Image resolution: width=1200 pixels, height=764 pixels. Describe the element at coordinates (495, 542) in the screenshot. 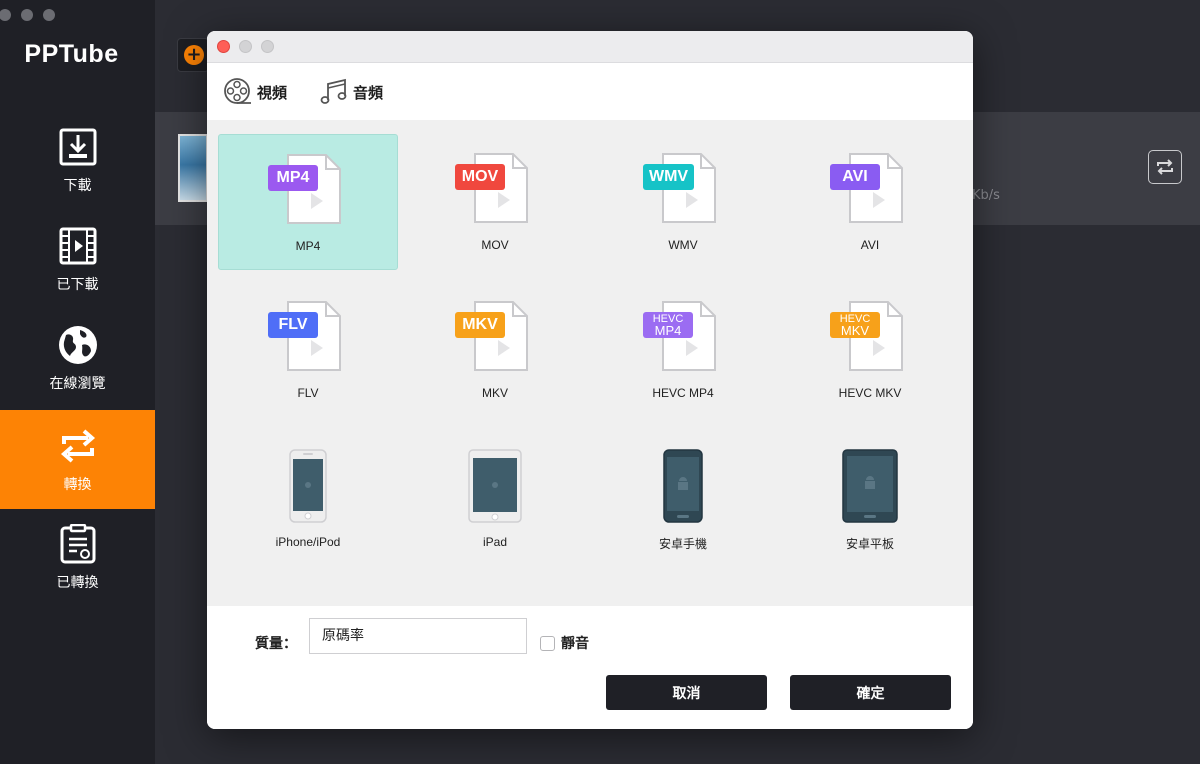

I see `format-label: iPad` at that location.